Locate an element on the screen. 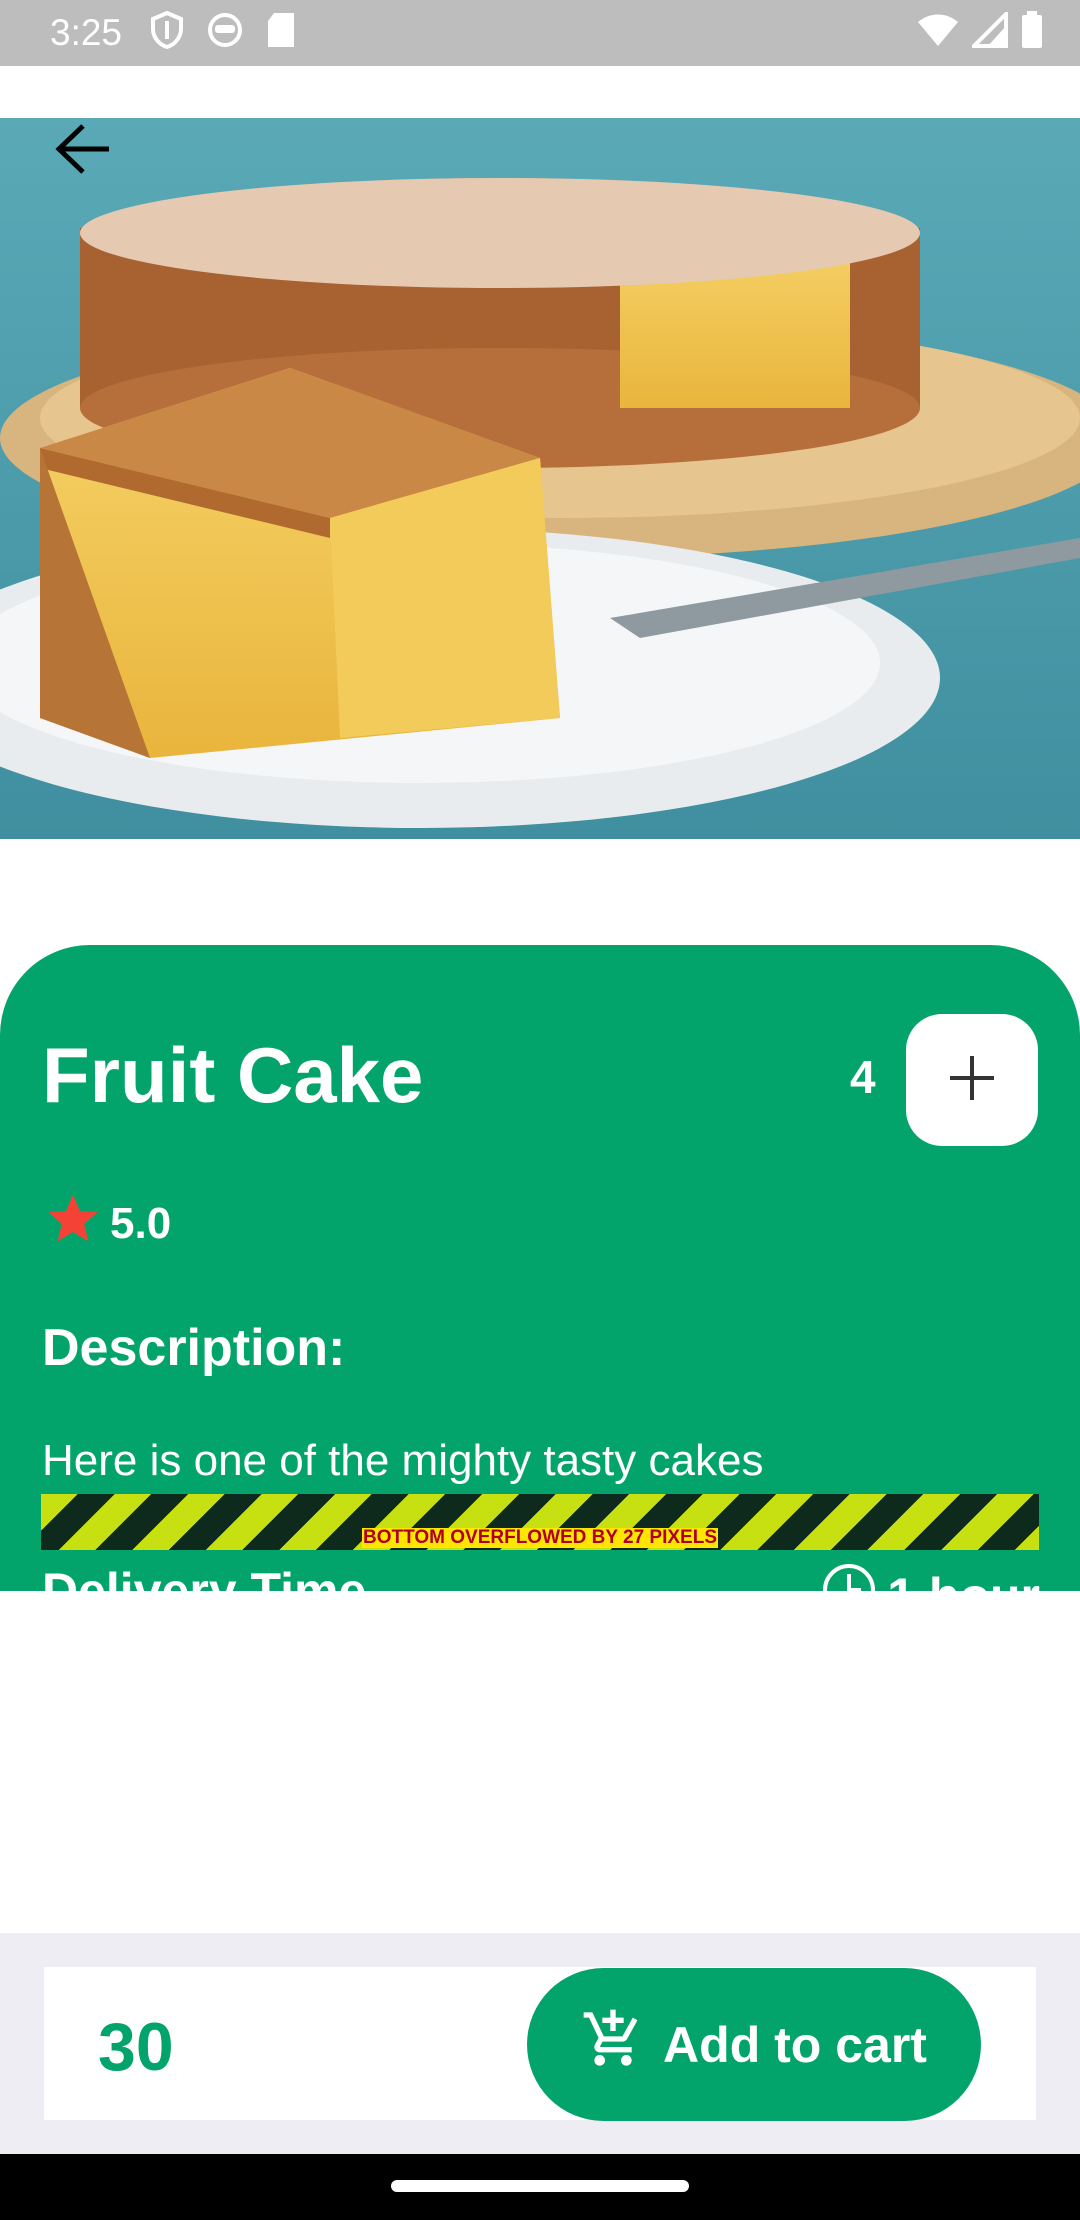 The height and width of the screenshot is (2220, 1080). status-icons-right is located at coordinates (980, 31).